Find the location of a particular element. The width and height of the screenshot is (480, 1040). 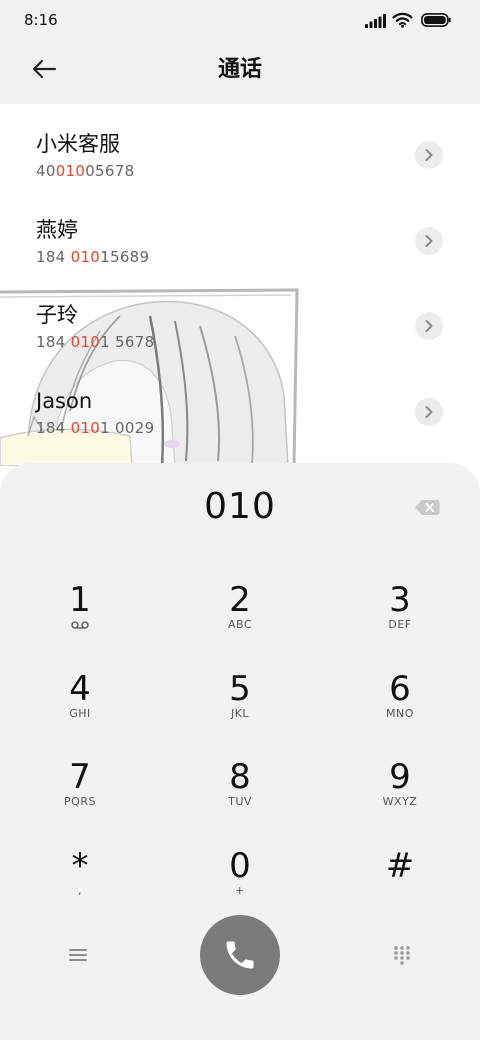

contact-name: 子玲 is located at coordinates (57, 315).